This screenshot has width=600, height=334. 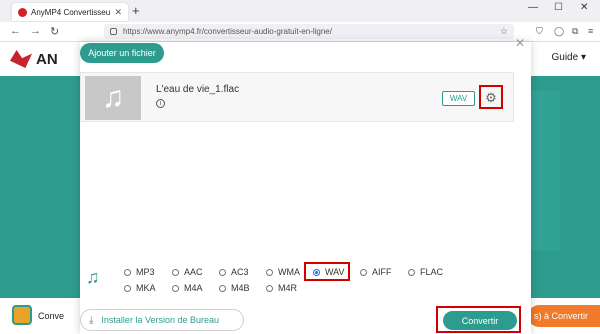 I want to click on format-option-aac: AAC, so click(x=187, y=272).